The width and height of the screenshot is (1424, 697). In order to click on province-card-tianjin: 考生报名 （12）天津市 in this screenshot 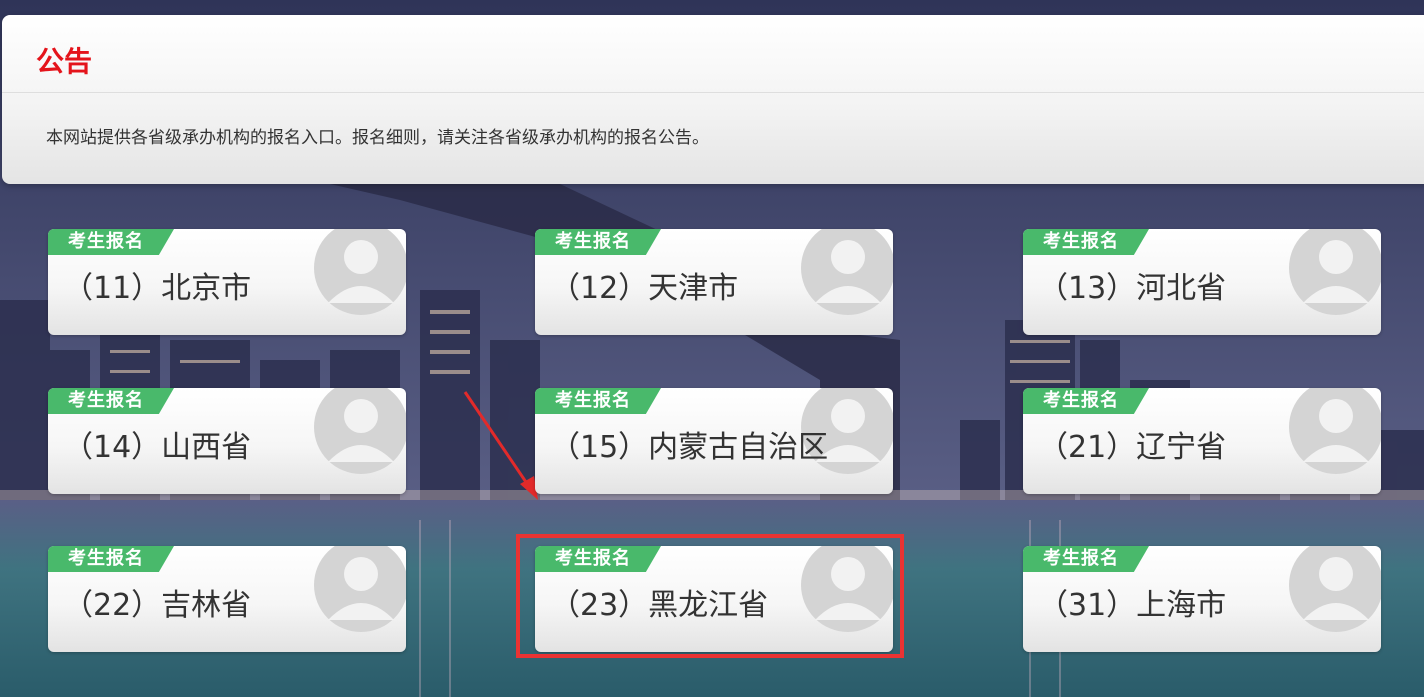, I will do `click(714, 282)`.